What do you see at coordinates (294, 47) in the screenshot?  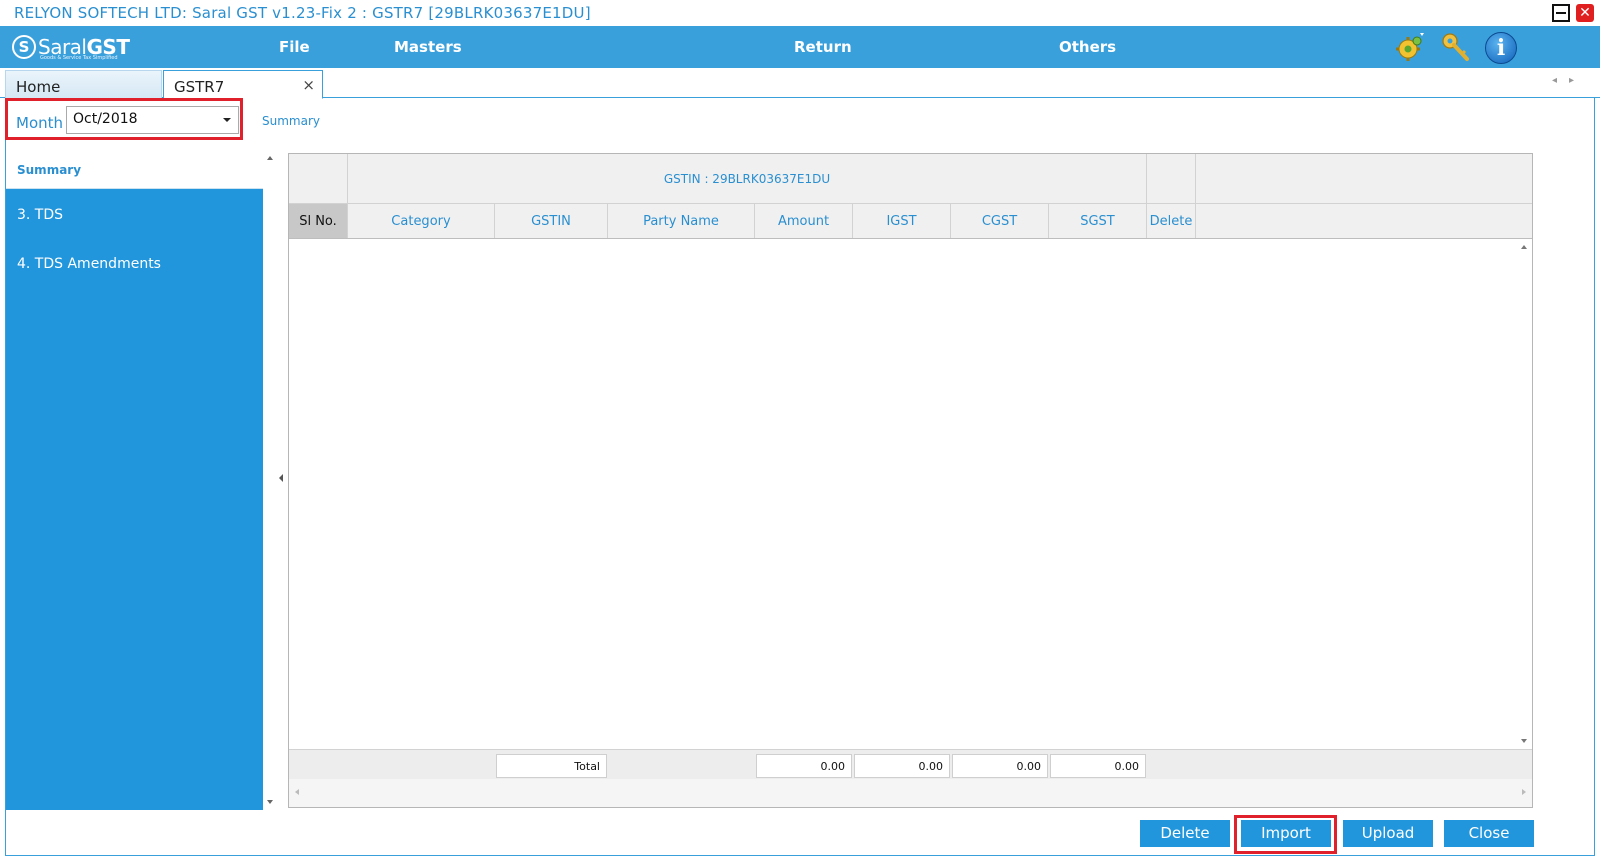 I see `menu-file: File` at bounding box center [294, 47].